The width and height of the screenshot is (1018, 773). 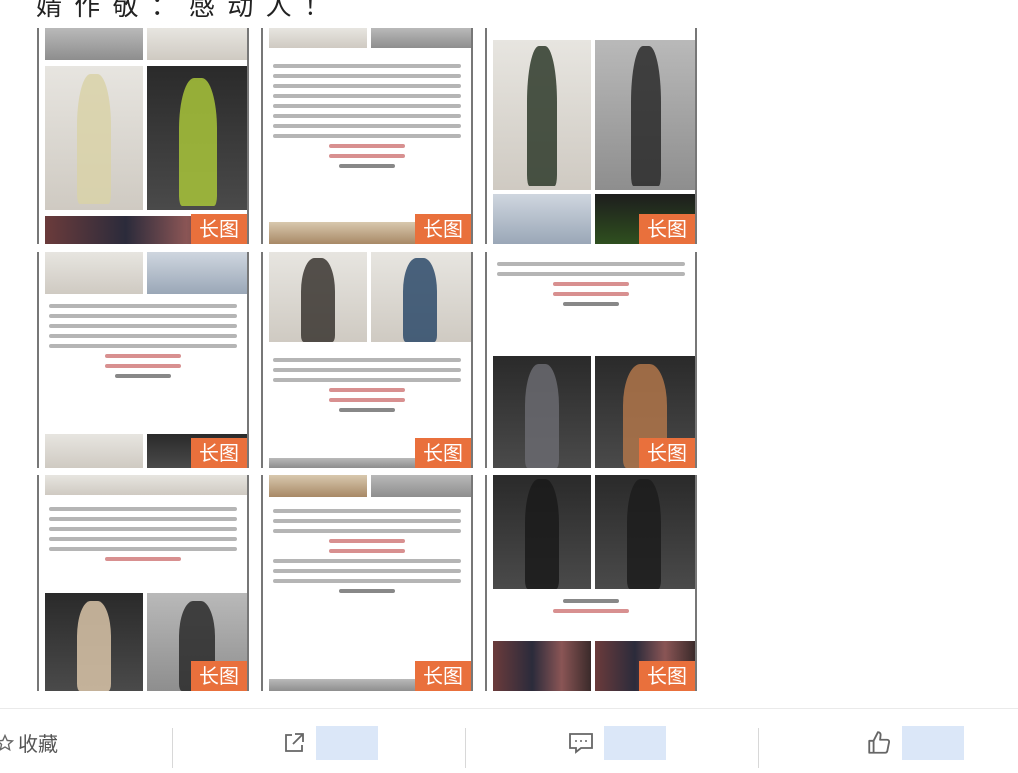 I want to click on comment-button, so click(x=617, y=742).